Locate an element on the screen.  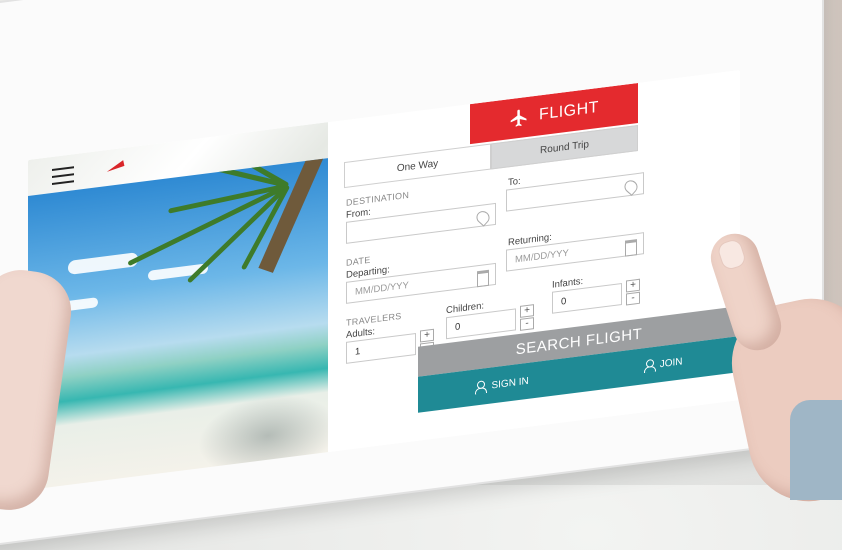
sleeve is located at coordinates (816, 450).